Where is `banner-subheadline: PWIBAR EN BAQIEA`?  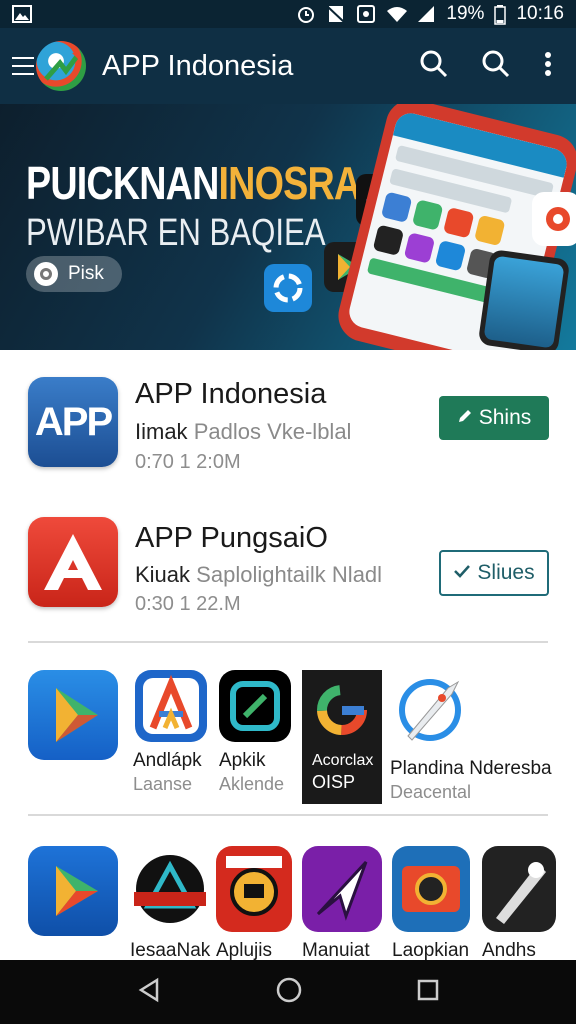
banner-subheadline: PWIBAR EN BAQIEA is located at coordinates (176, 233).